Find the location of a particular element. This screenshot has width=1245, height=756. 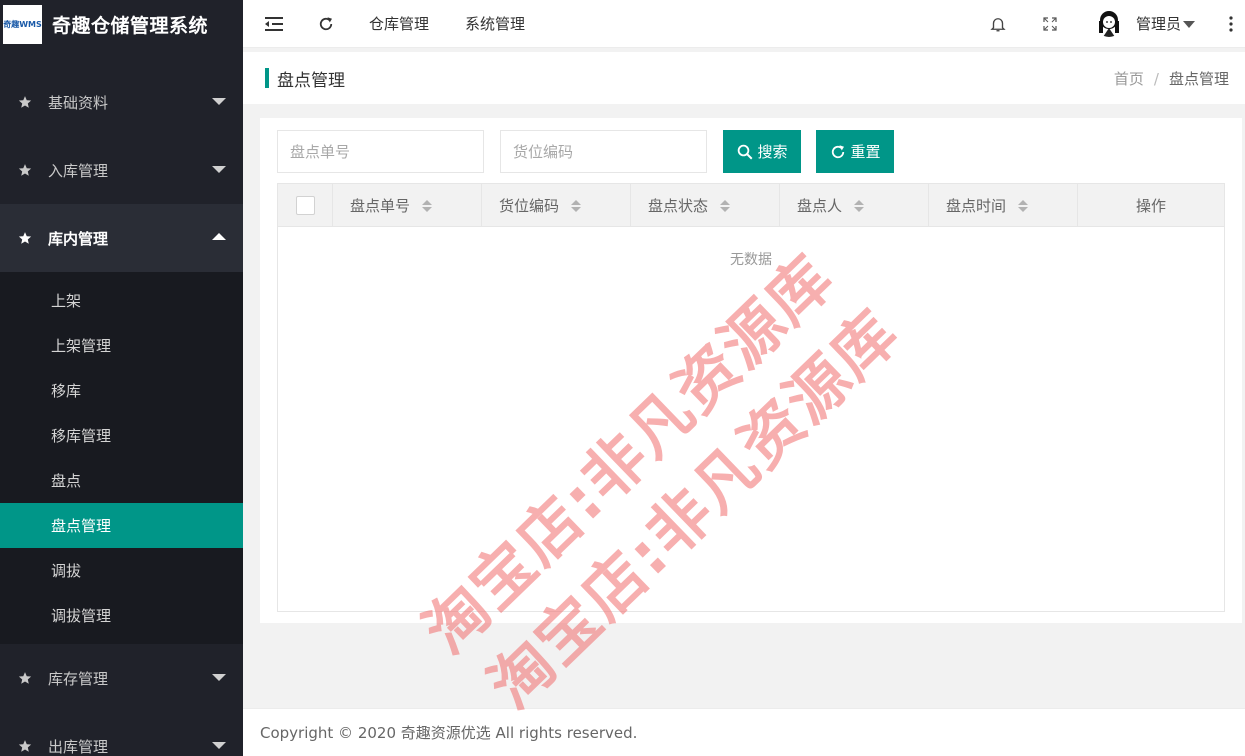

fullscreen-icon is located at coordinates (1050, 24).